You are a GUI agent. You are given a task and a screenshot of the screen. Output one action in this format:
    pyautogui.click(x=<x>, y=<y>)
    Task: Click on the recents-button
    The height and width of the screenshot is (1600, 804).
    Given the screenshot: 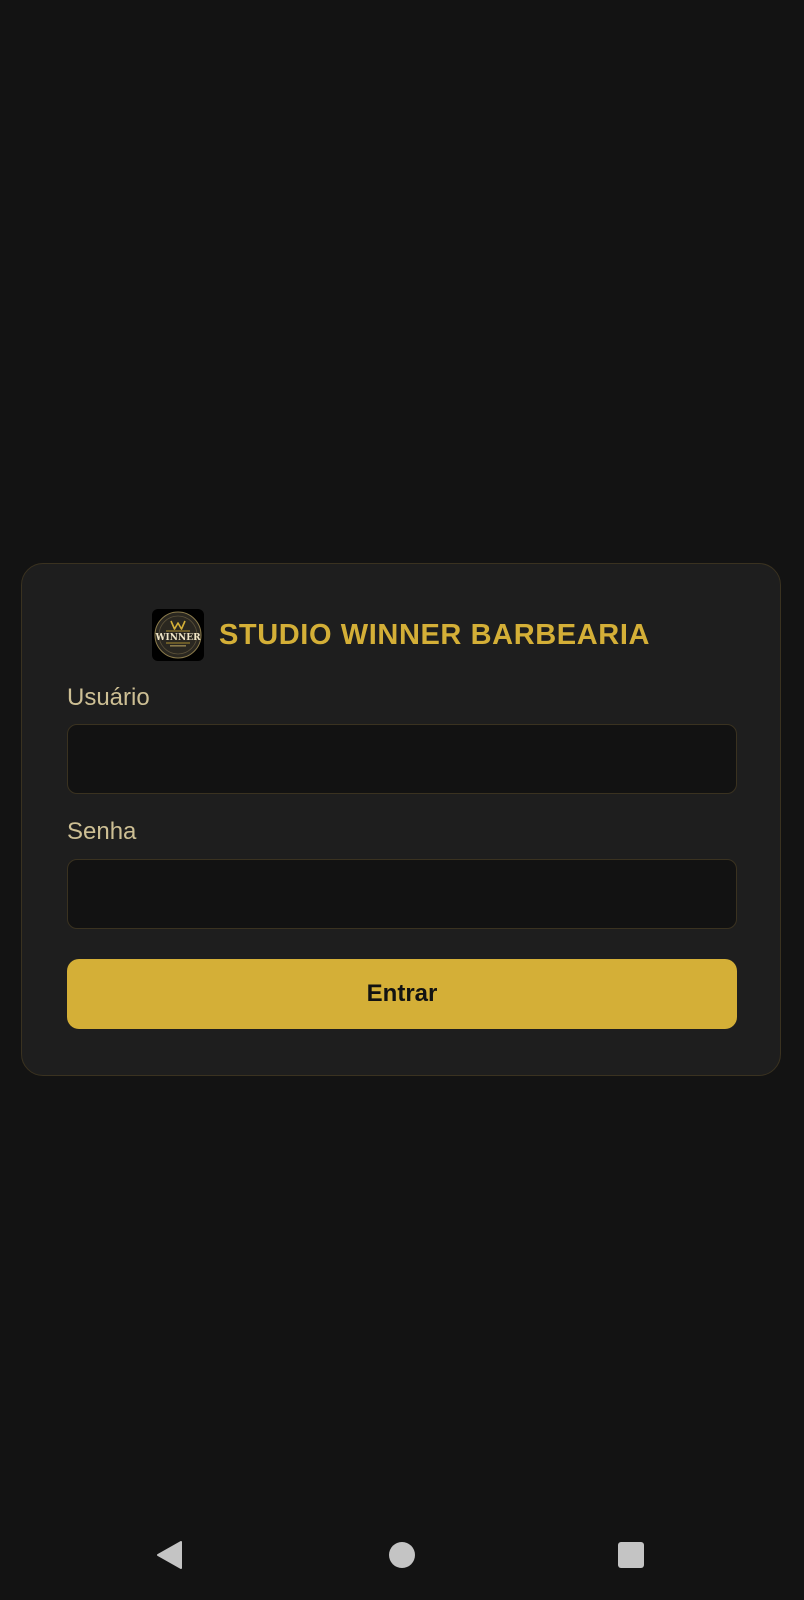 What is the action you would take?
    pyautogui.click(x=631, y=1555)
    